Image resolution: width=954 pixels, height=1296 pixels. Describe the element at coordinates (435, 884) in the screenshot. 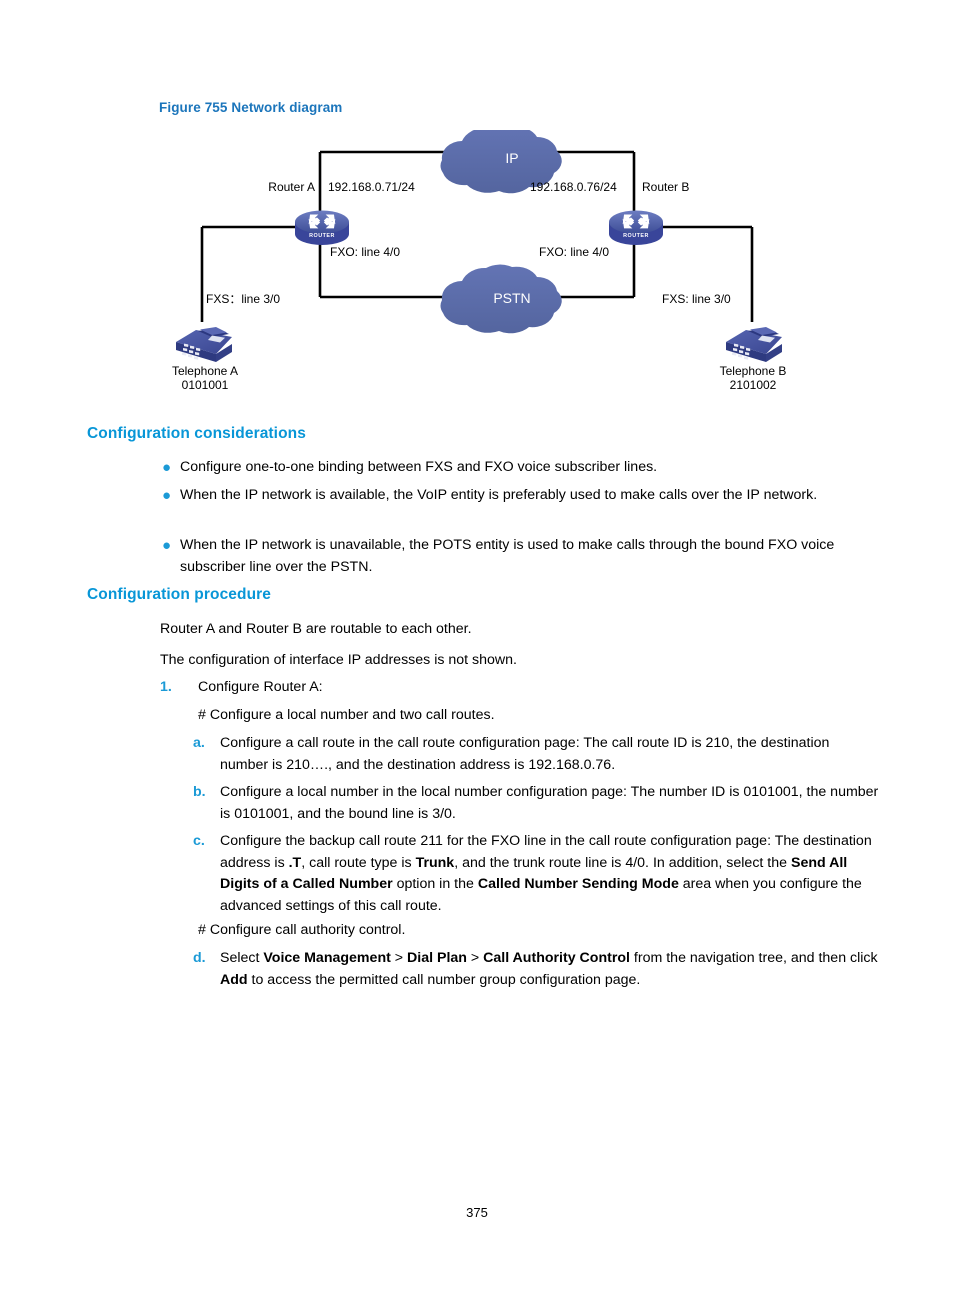

I see `item-c-part4: option in the` at that location.